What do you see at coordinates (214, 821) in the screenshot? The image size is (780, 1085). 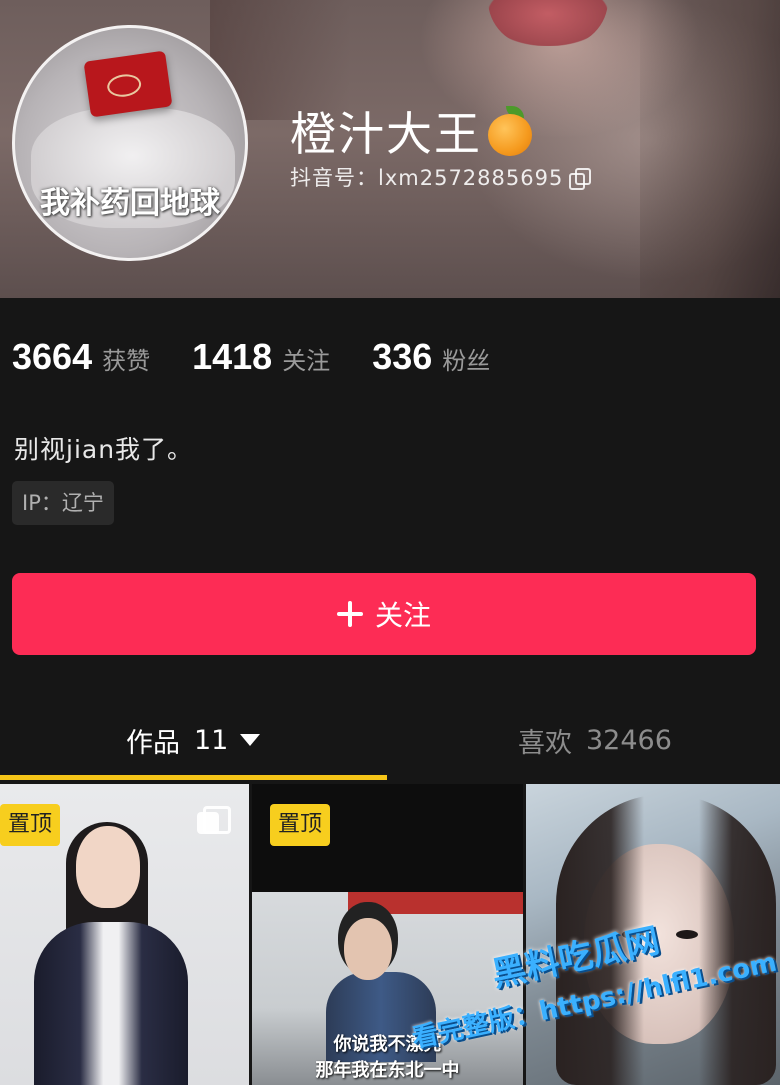 I see `multi-image-icon` at bounding box center [214, 821].